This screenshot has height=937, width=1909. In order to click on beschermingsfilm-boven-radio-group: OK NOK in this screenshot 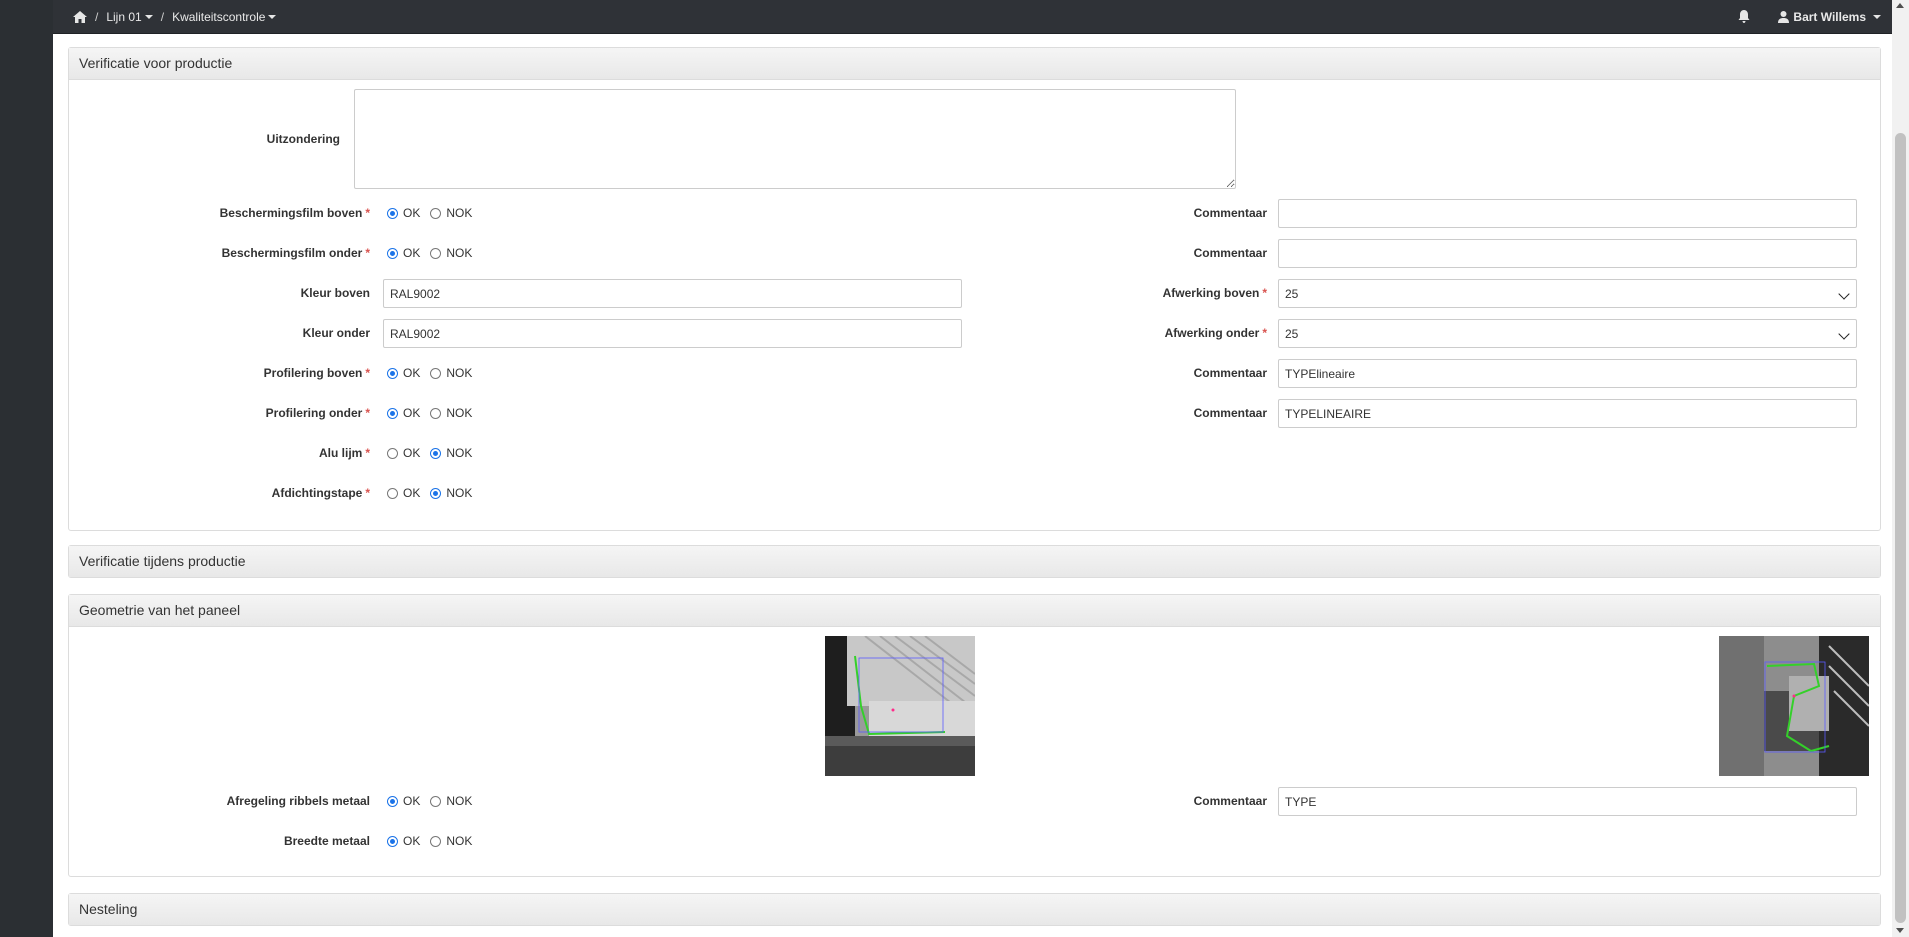, I will do `click(434, 213)`.